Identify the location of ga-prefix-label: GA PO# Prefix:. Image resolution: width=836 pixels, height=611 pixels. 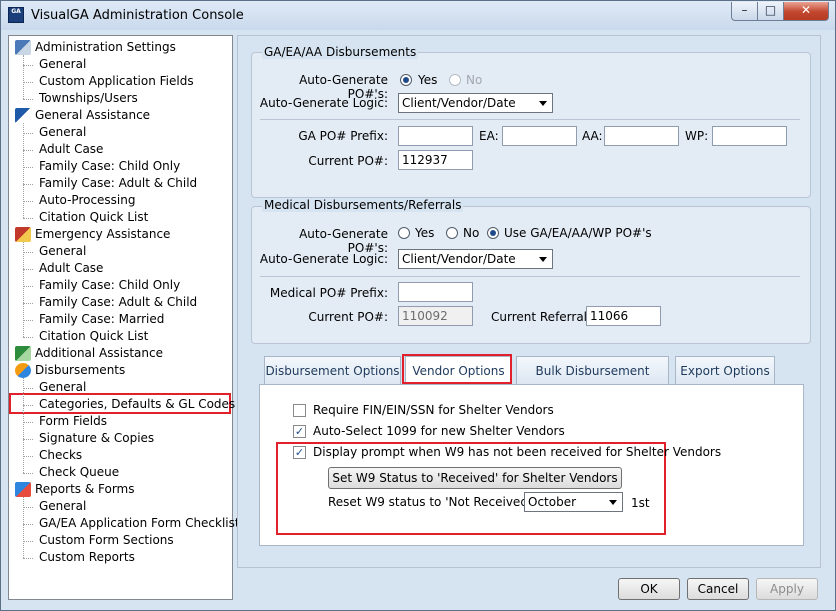
(343, 136).